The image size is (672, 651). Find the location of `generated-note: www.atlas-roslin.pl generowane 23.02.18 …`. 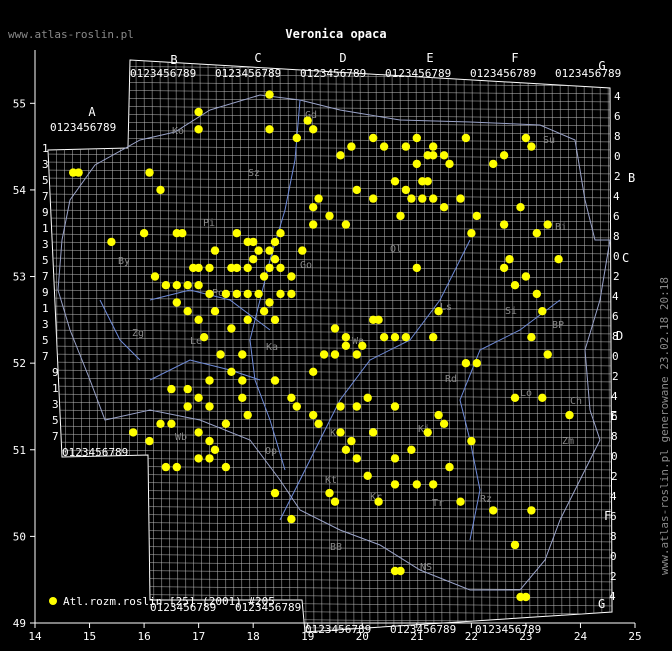

generated-note: www.atlas-roslin.pl generowane 23.02.18 … is located at coordinates (664, 426).